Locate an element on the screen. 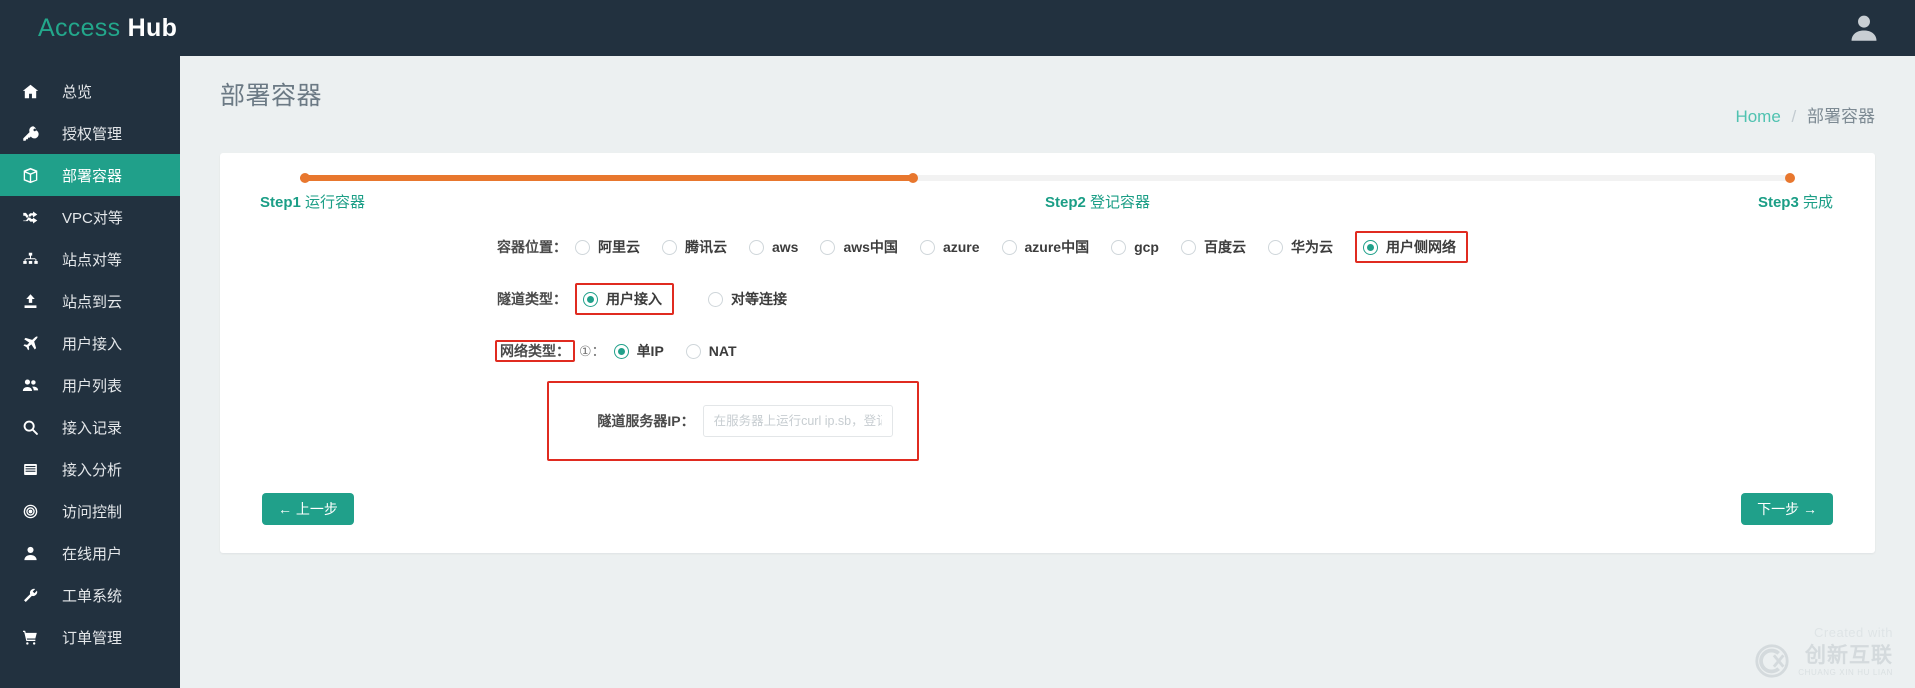 The height and width of the screenshot is (688, 1915). radio-option-azure-china: azure中国 is located at coordinates (1045, 247).